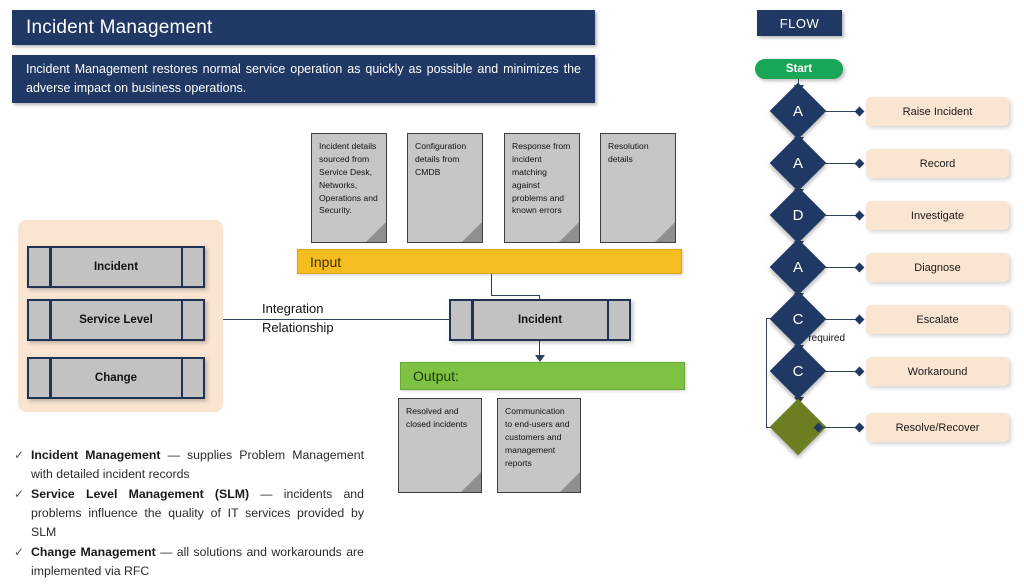  I want to click on input-document-4-text: Resolution details, so click(628, 152).